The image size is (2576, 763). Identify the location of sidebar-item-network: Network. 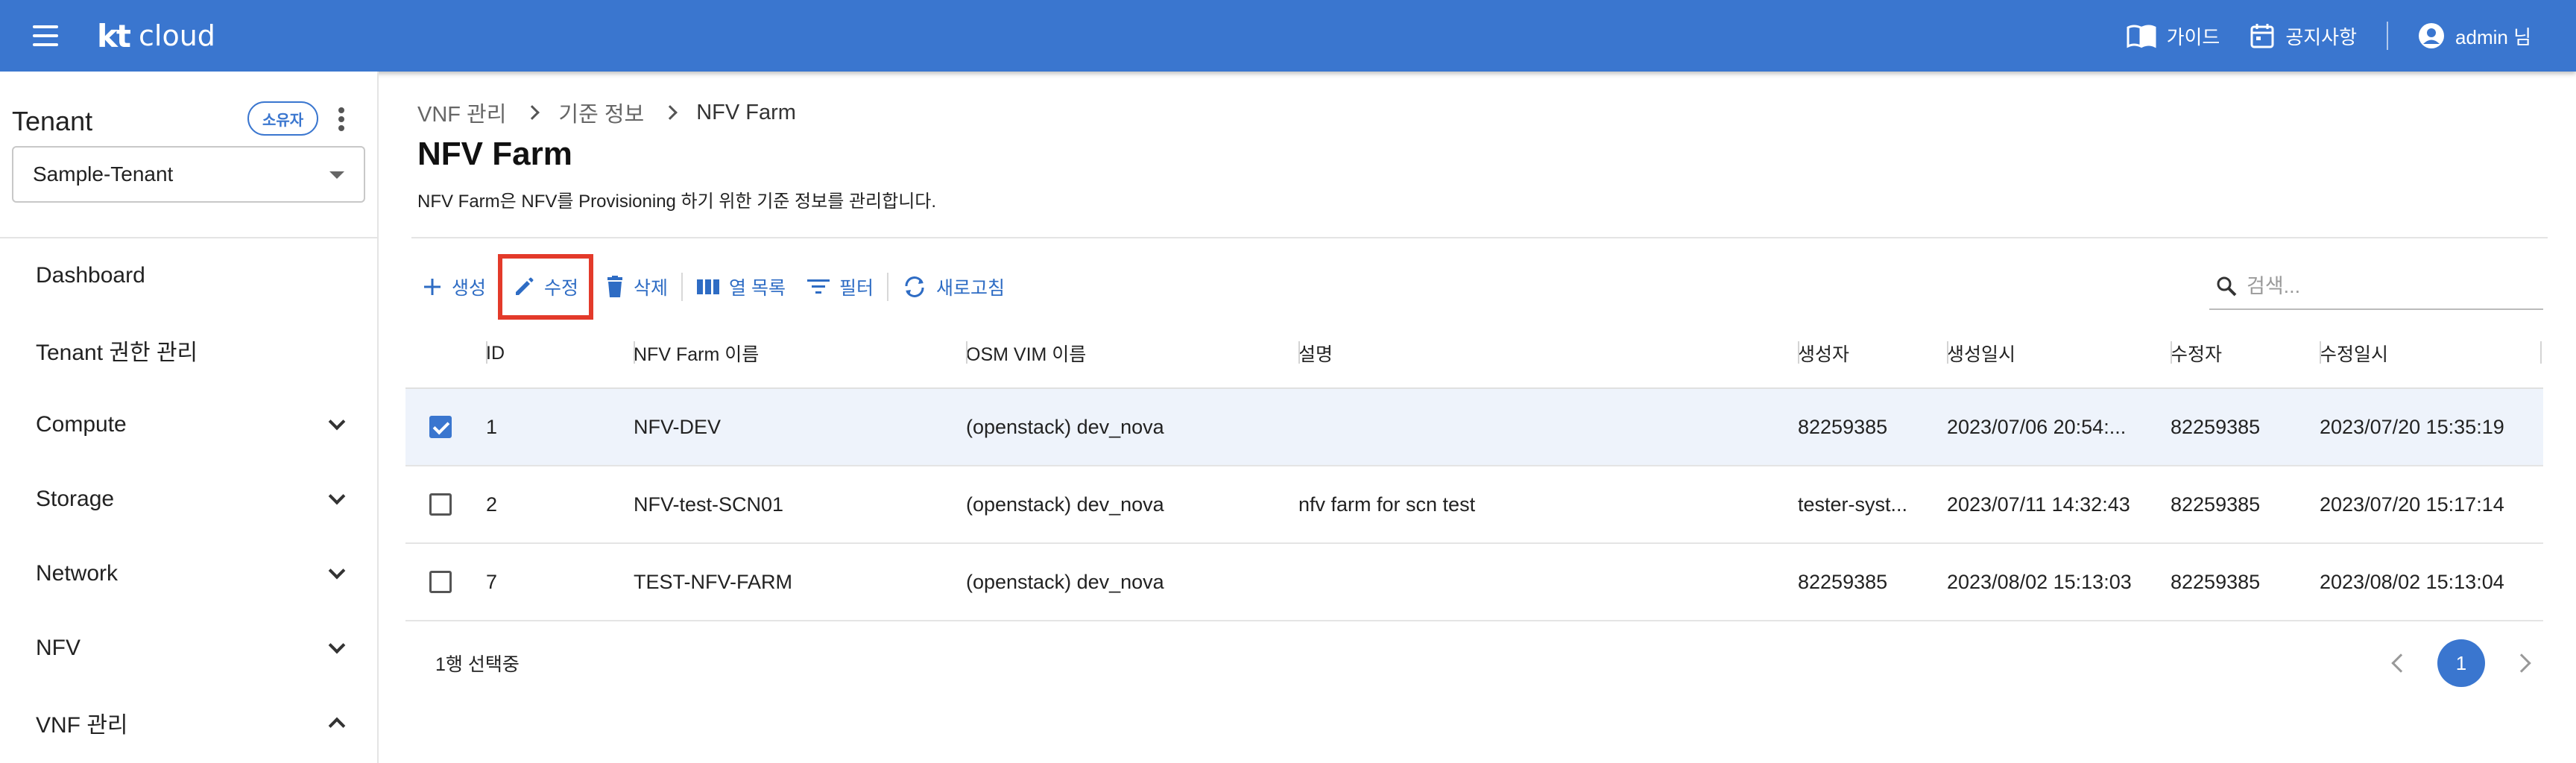
(188, 573).